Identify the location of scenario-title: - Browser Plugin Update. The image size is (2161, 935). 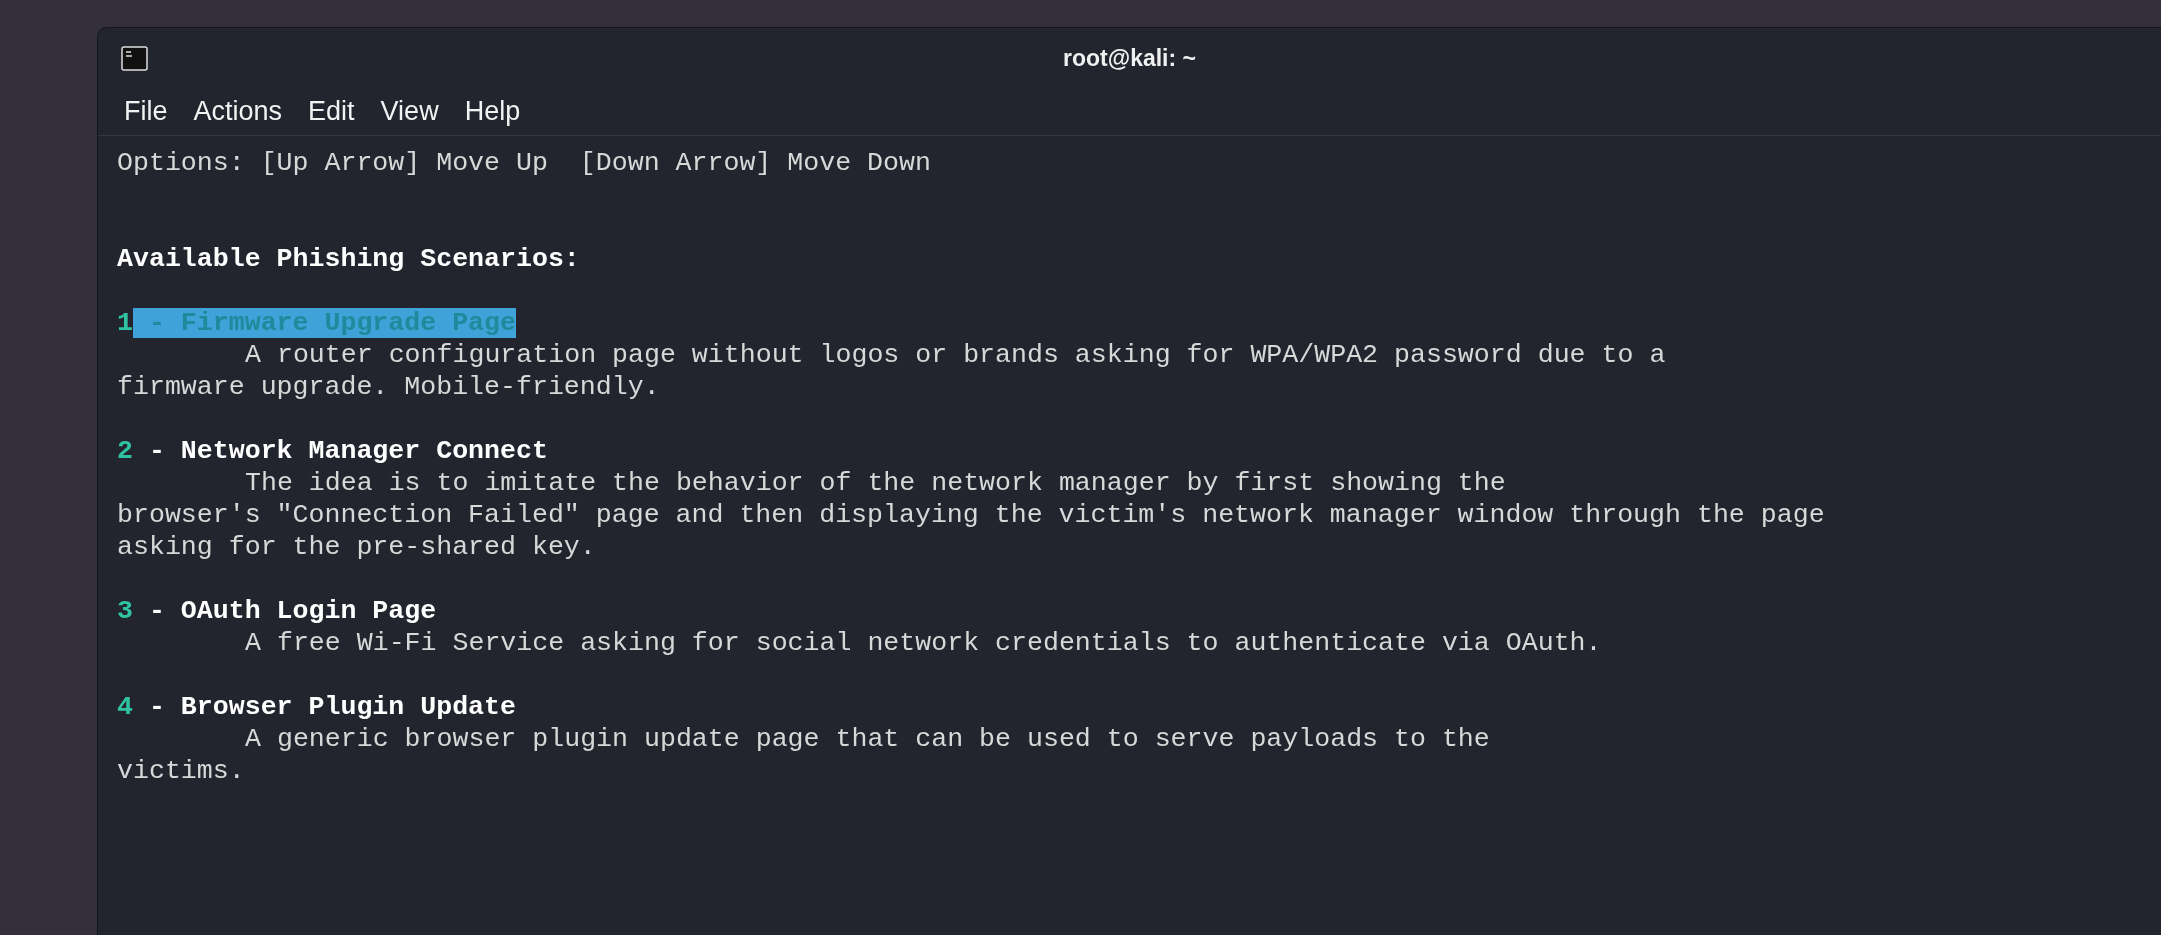
(324, 707).